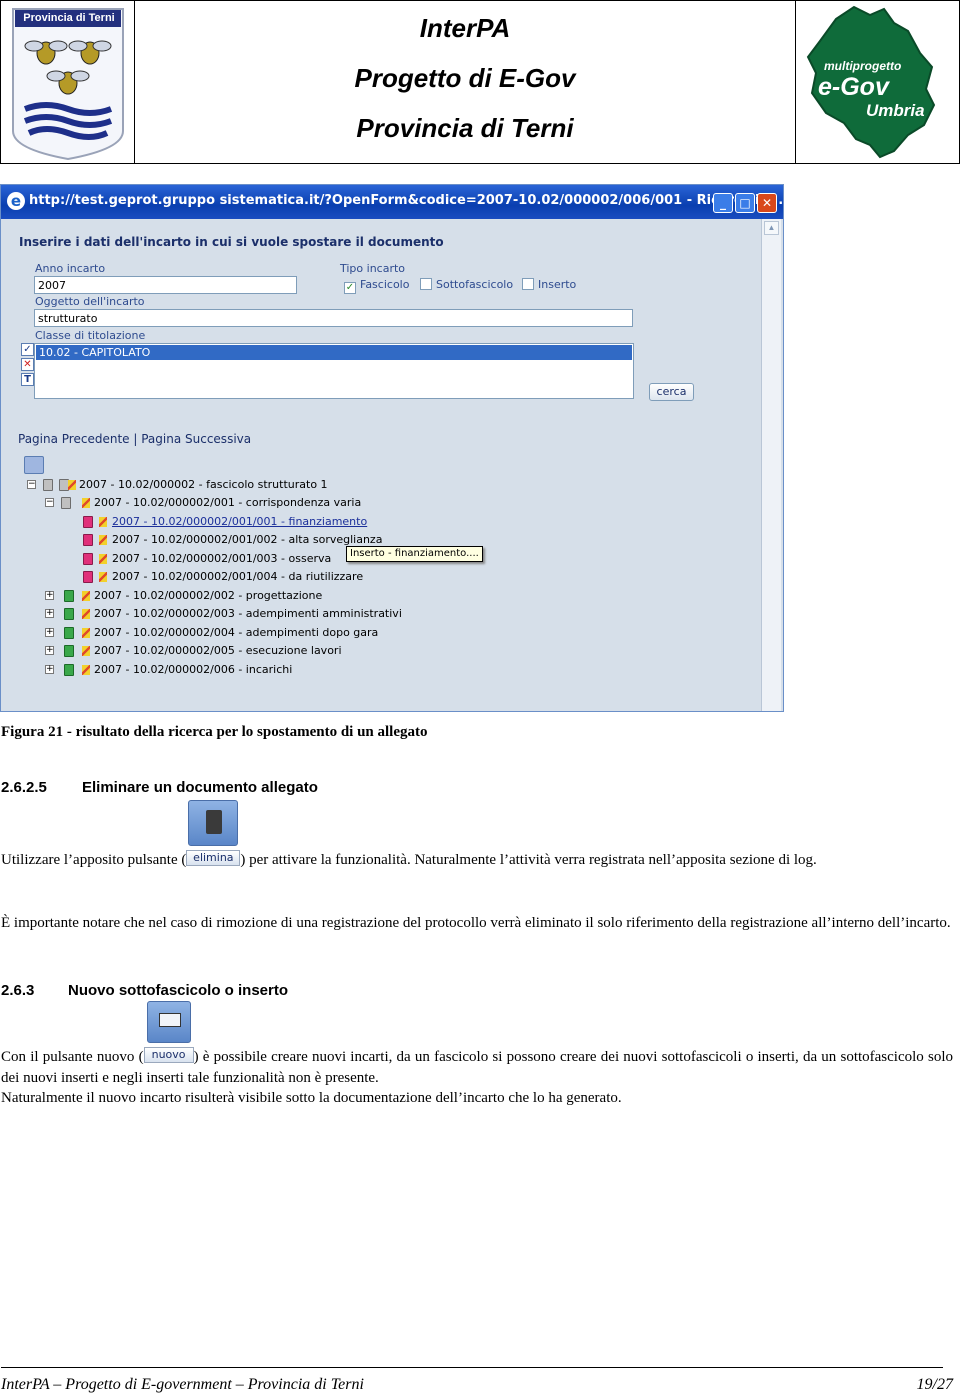 The height and width of the screenshot is (1397, 960). Describe the element at coordinates (771, 465) in the screenshot. I see `vertical-scrollbar: ▲` at that location.